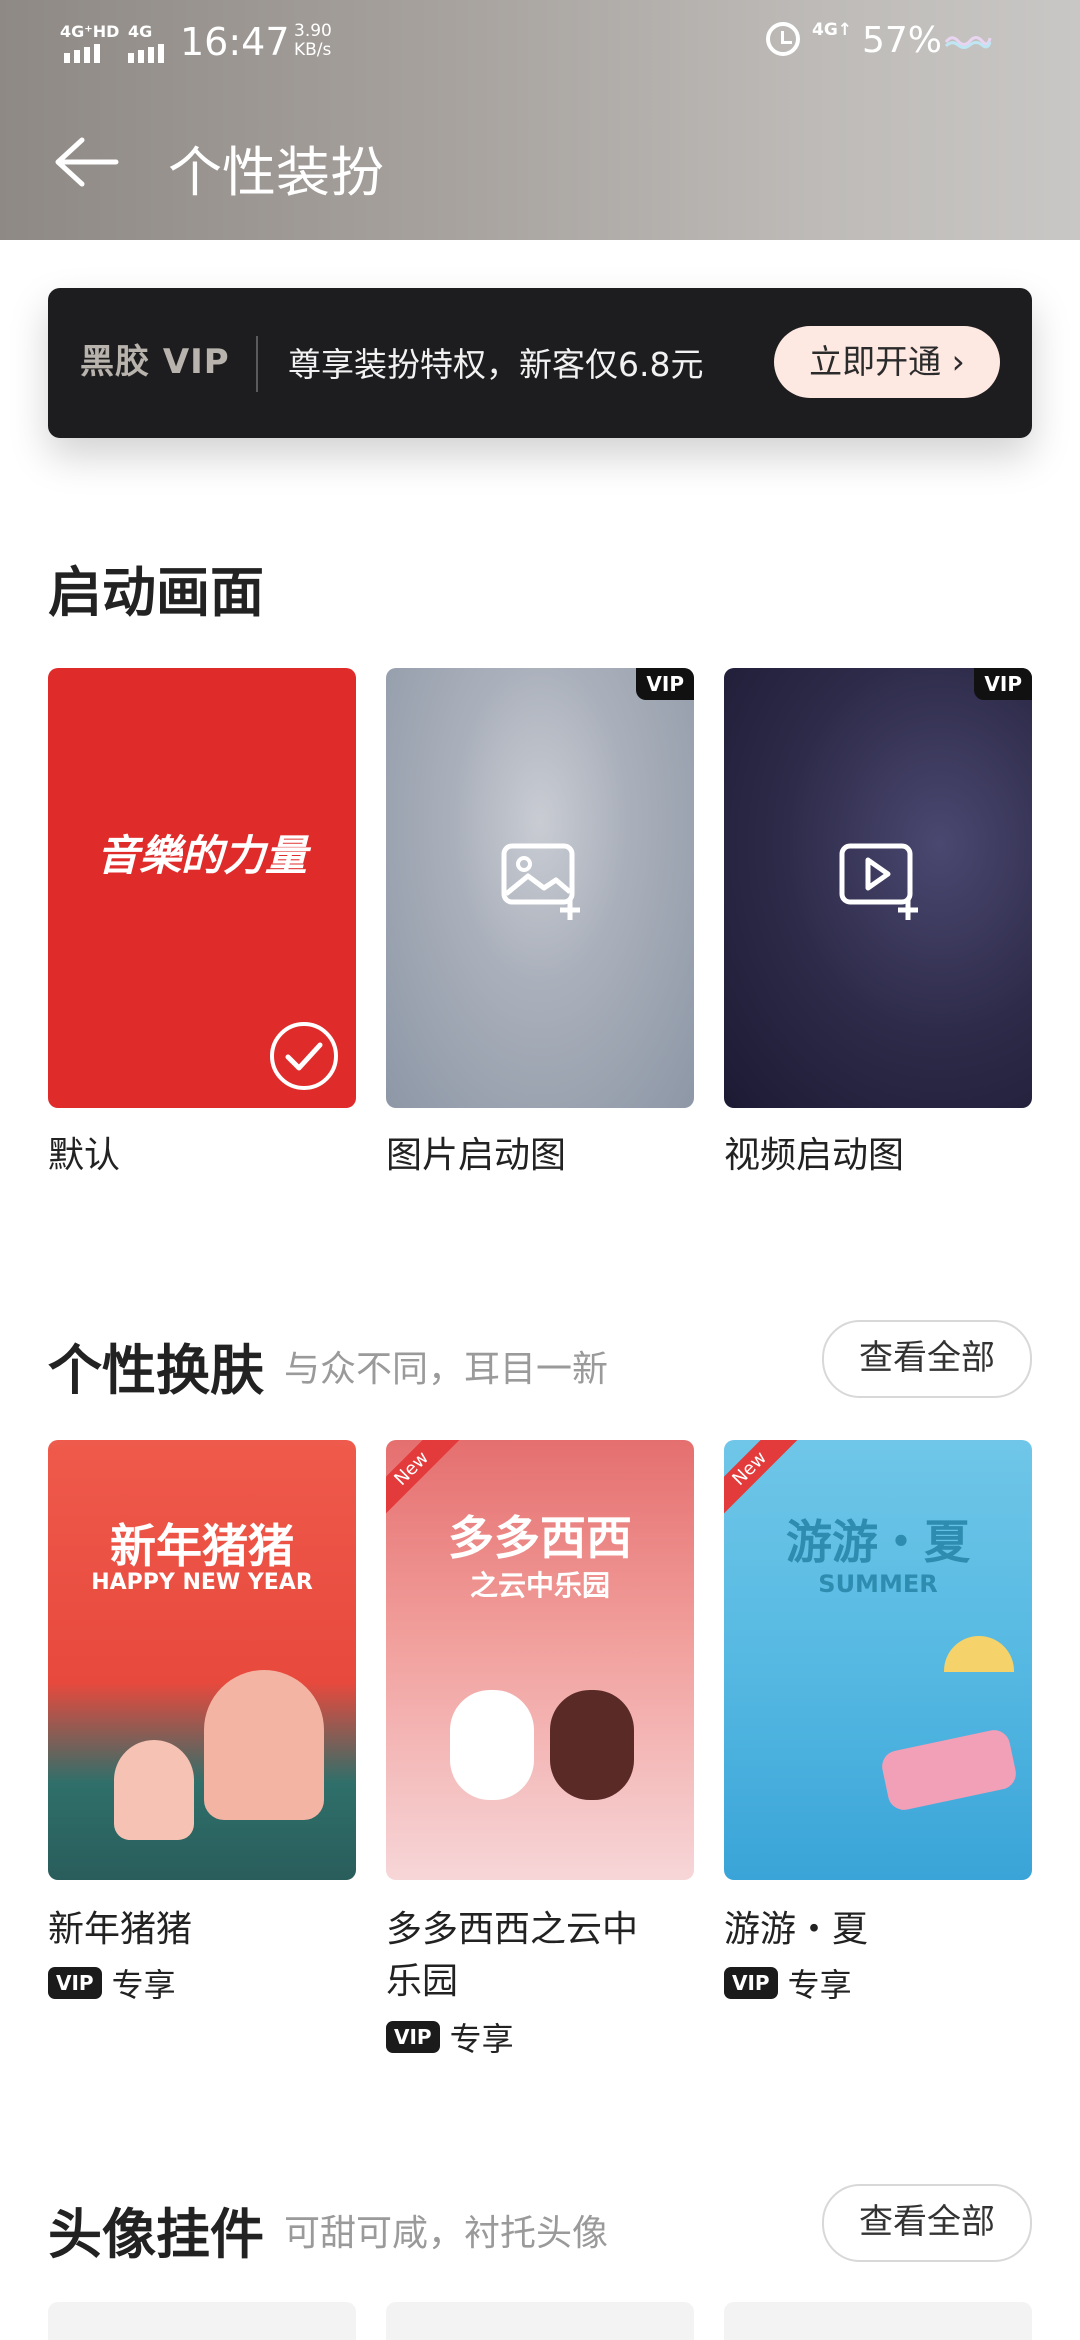 The image size is (1080, 2340). I want to click on skin-art-title: 多多西西, so click(540, 1538).